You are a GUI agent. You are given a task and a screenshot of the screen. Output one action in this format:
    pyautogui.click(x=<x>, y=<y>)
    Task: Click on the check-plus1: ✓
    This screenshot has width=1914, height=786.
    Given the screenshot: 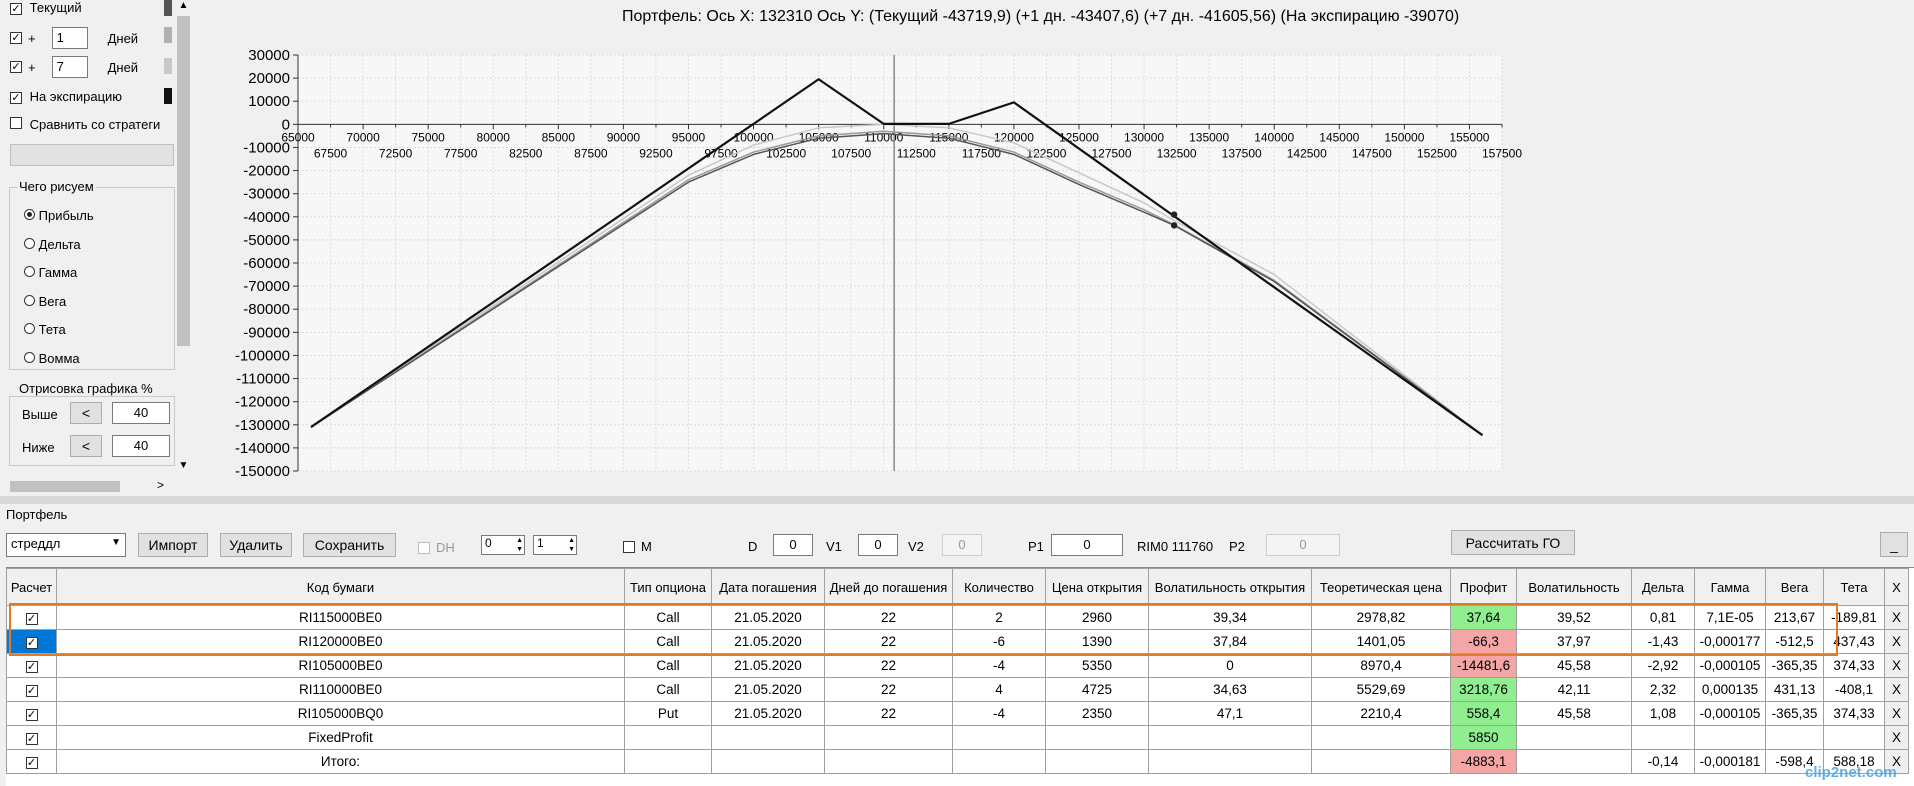 What is the action you would take?
    pyautogui.click(x=16, y=38)
    